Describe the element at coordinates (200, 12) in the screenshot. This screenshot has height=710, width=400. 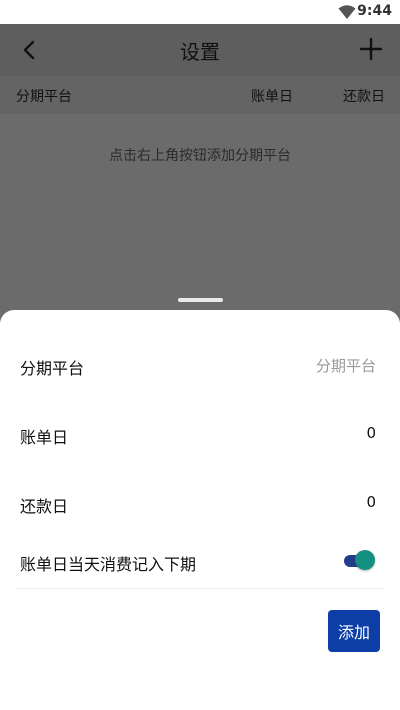
I see `status-bar: 9:44` at that location.